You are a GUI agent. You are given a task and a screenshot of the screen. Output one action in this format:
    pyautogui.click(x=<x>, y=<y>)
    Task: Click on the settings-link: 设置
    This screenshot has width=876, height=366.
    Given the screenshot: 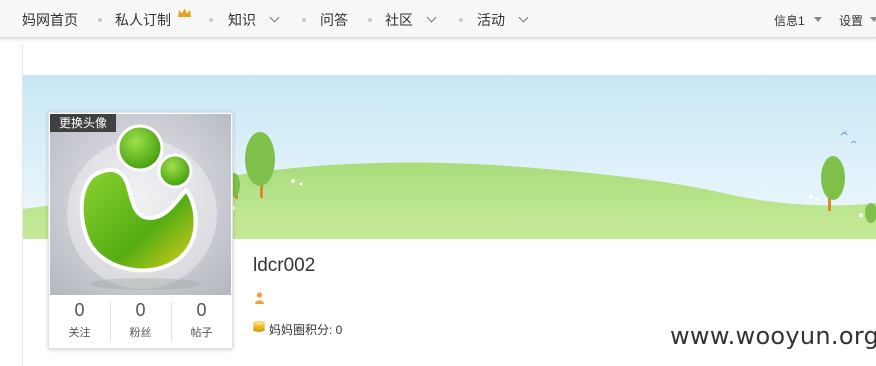 What is the action you would take?
    pyautogui.click(x=851, y=20)
    